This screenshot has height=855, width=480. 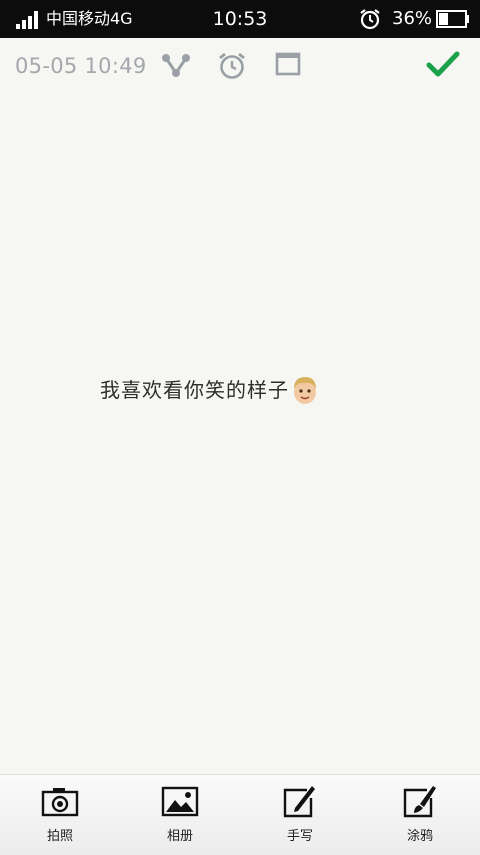 What do you see at coordinates (412, 18) in the screenshot?
I see `battery-percent: 36%` at bounding box center [412, 18].